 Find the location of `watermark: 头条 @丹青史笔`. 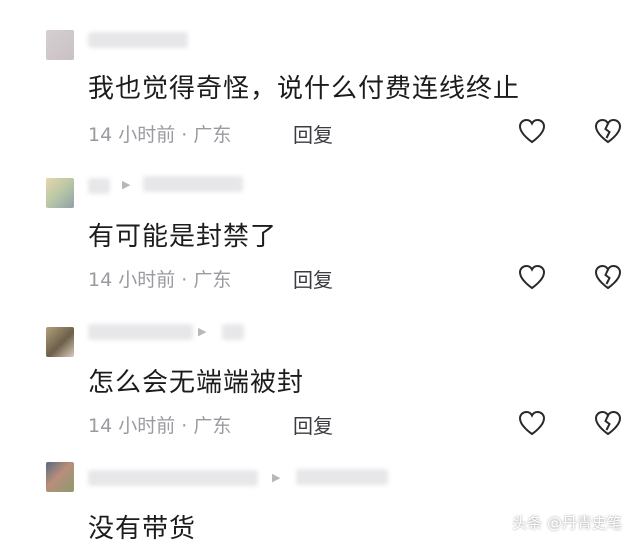

watermark: 头条 @丹青史笔 is located at coordinates (567, 523).